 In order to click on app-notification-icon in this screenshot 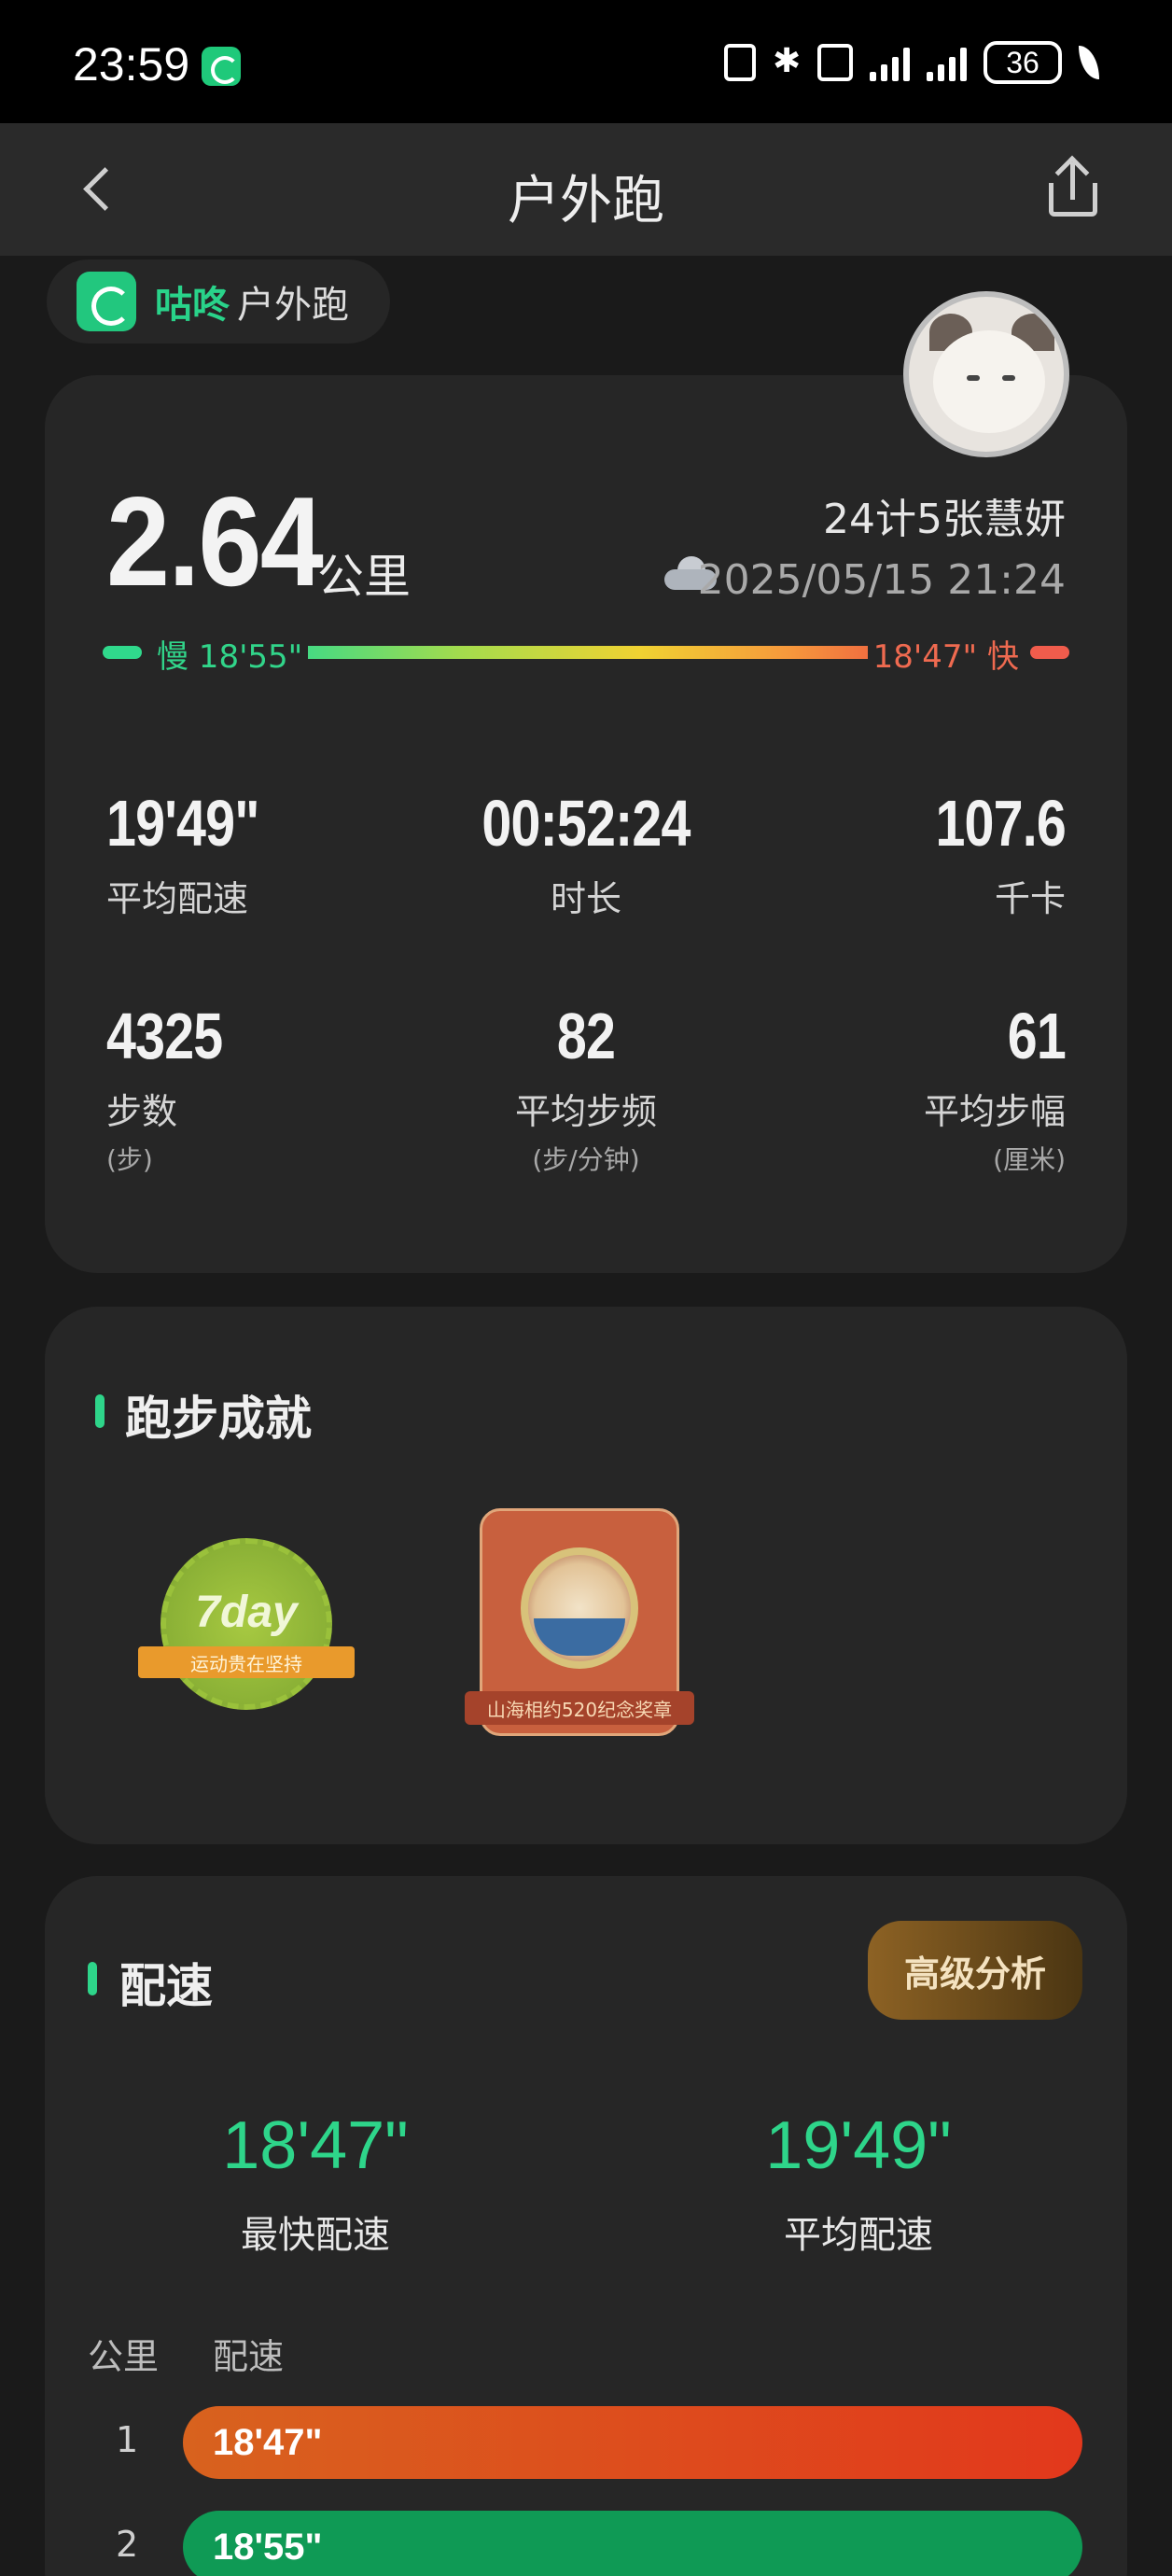, I will do `click(221, 66)`.